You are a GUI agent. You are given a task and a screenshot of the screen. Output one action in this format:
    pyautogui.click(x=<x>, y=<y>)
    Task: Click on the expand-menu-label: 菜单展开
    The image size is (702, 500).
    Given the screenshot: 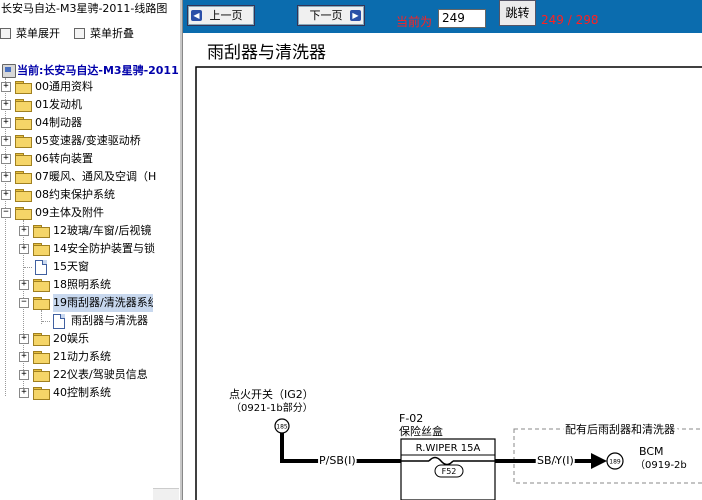 What is the action you would take?
    pyautogui.click(x=38, y=33)
    